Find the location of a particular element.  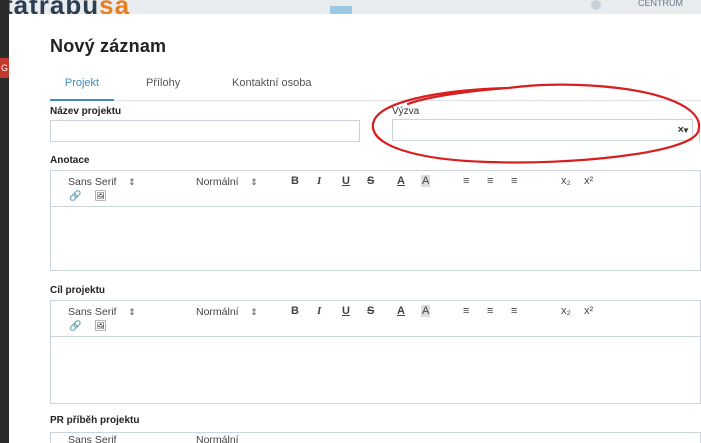

tab-kontaktni-osoba: Kontaktní osoba is located at coordinates (272, 88).